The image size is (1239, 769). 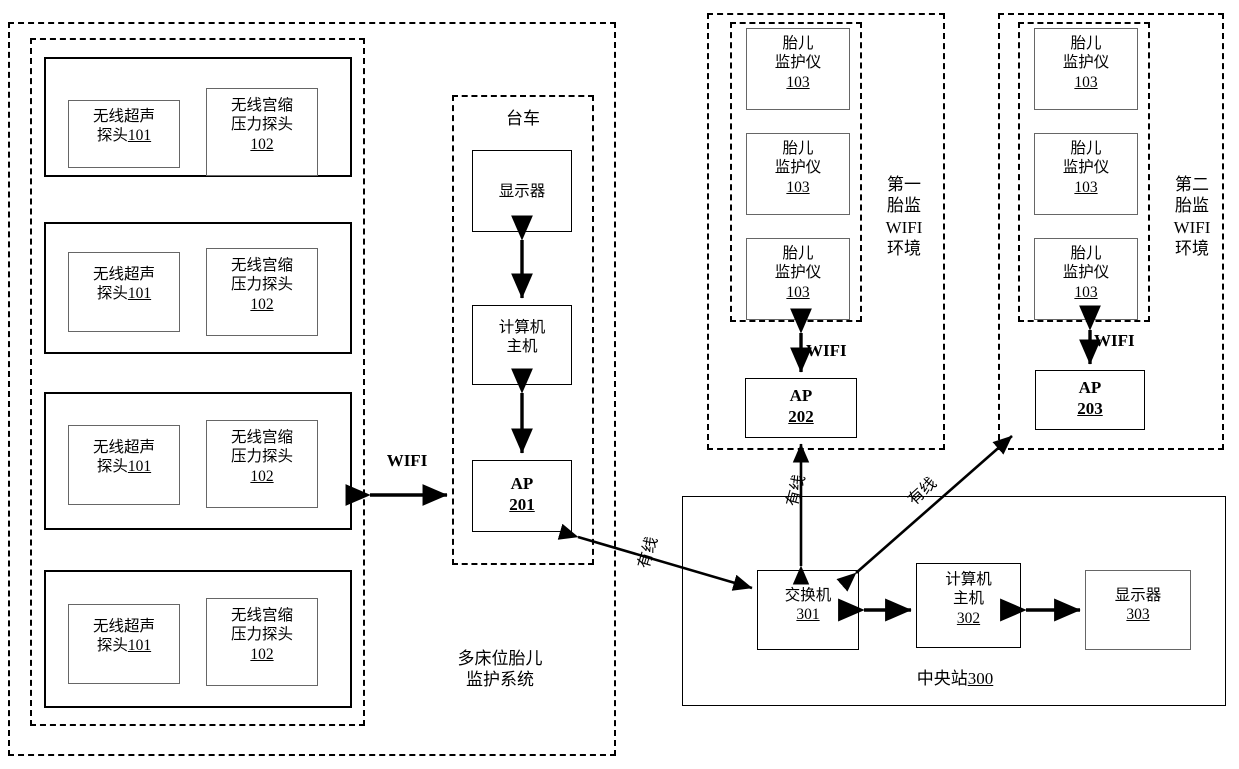 What do you see at coordinates (826, 350) in the screenshot?
I see `env-first-wifi-label: WIFI` at bounding box center [826, 350].